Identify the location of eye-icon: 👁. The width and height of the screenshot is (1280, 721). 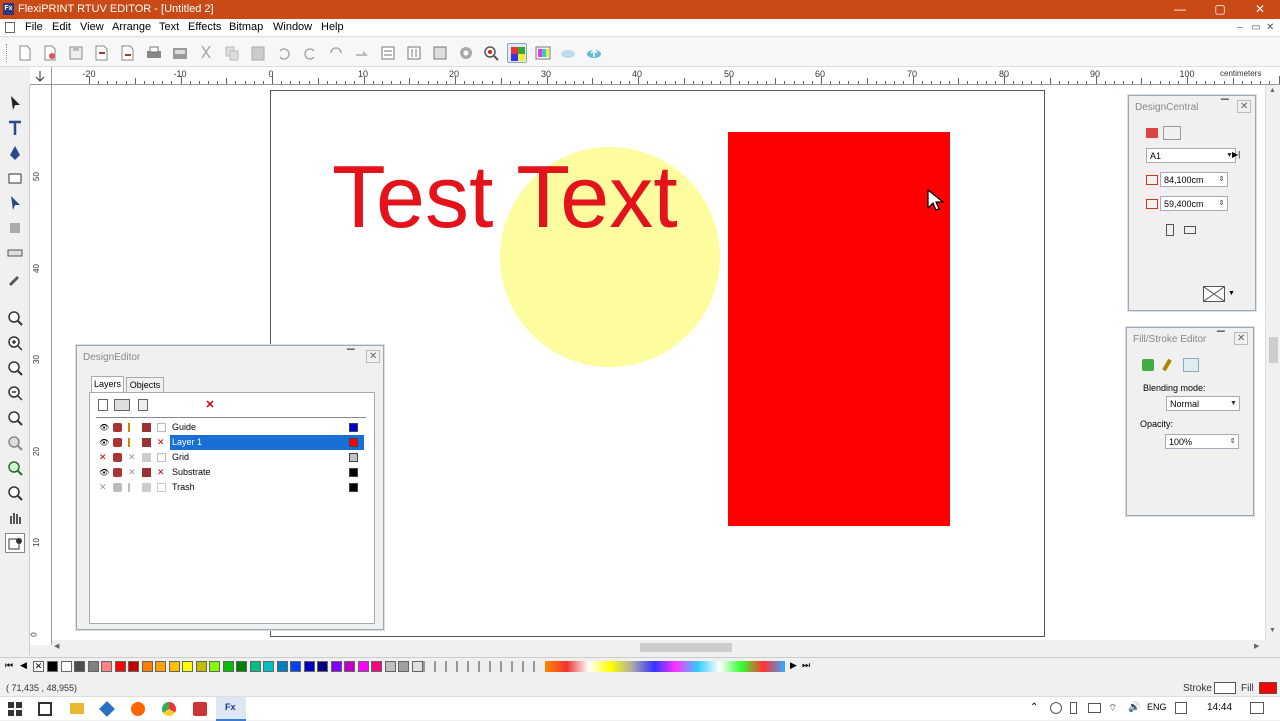
(104, 472).